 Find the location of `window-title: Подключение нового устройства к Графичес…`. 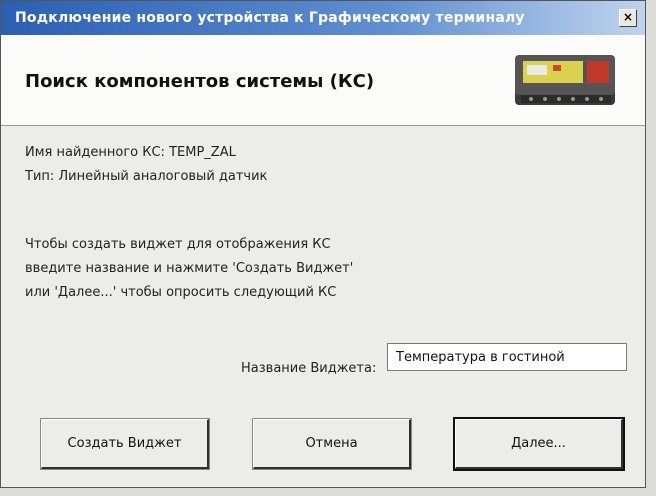

window-title: Подключение нового устройства к Графичес… is located at coordinates (270, 18).